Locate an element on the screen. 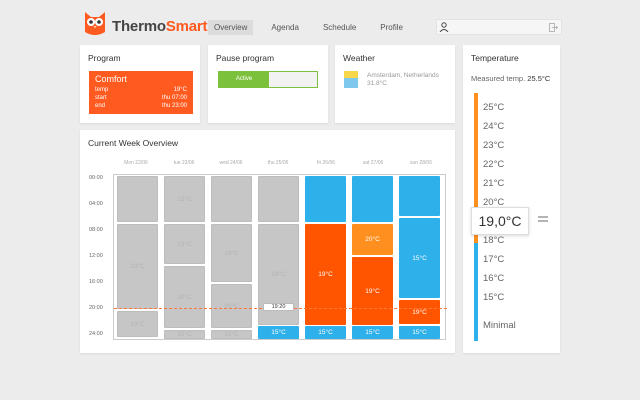 This screenshot has height=400, width=640. scale-label: 16°C is located at coordinates (494, 278).